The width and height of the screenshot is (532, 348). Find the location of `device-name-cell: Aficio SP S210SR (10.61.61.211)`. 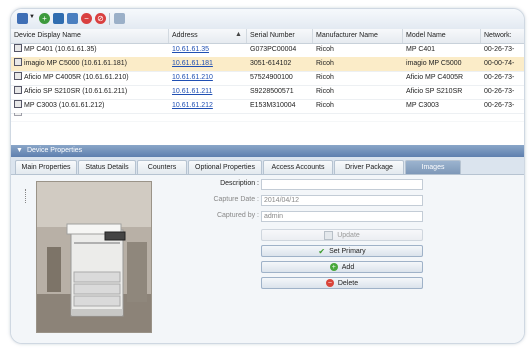

device-name-cell: Aficio SP S210SR (10.61.61.211) is located at coordinates (90, 92).